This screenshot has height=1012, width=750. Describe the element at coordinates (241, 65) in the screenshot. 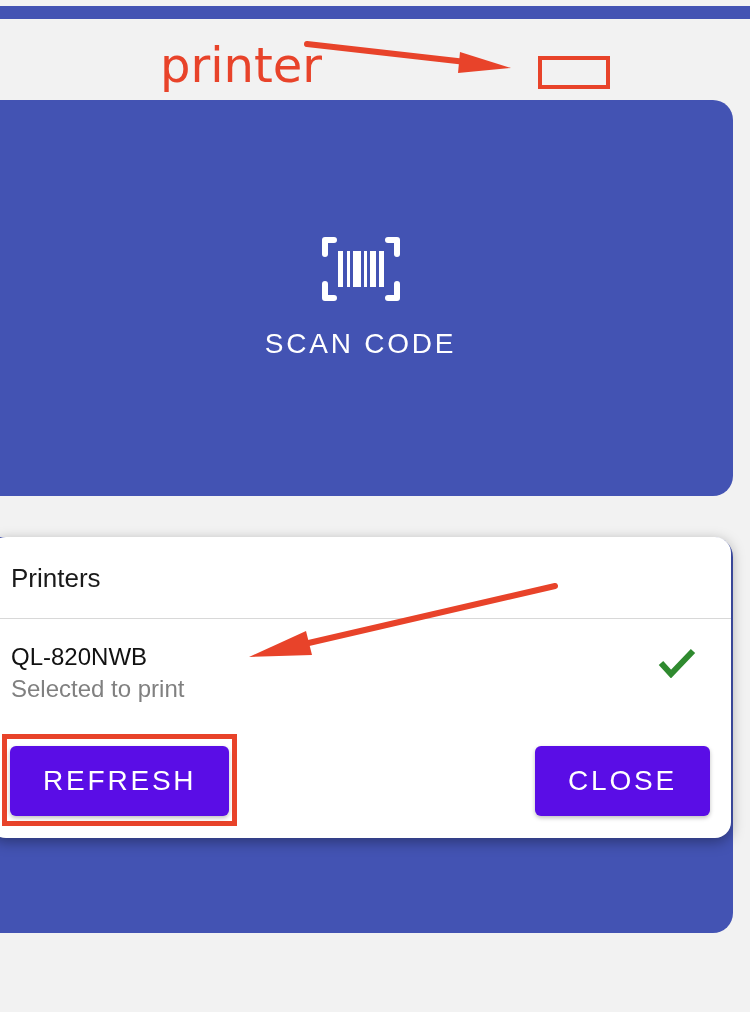

I see `annotation-label: printer` at that location.